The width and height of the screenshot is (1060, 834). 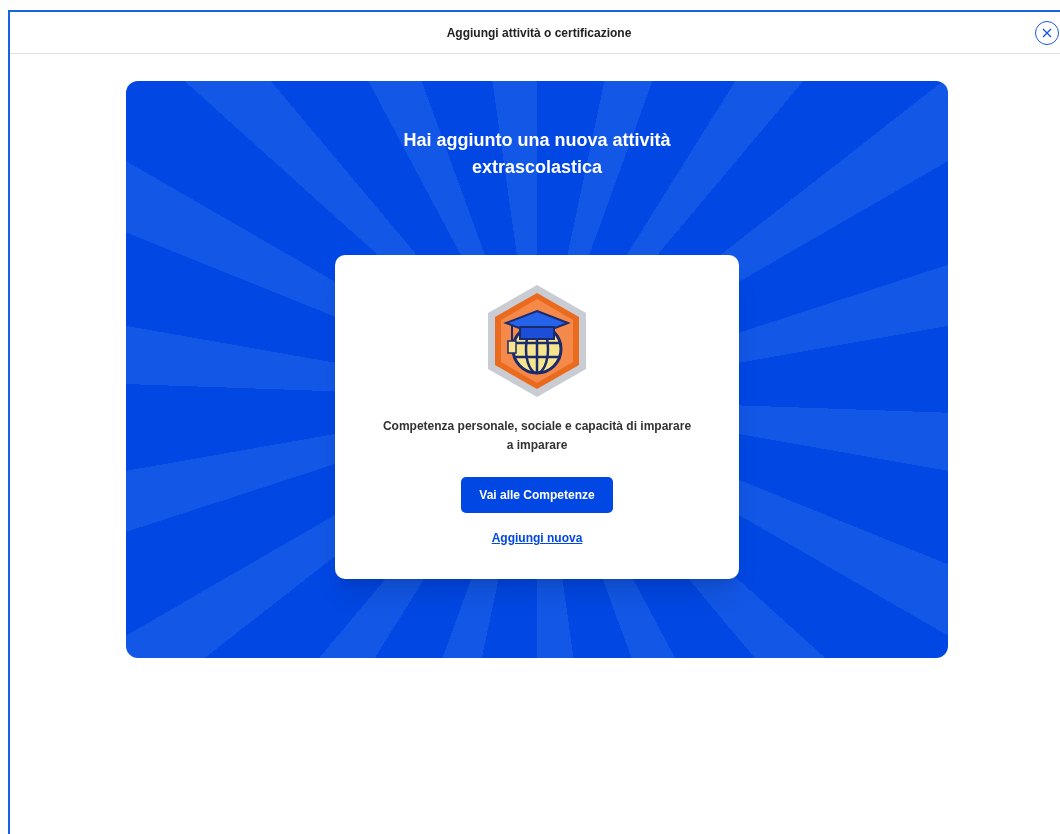 What do you see at coordinates (537, 538) in the screenshot?
I see `add-new-link: Aggiungi nuova` at bounding box center [537, 538].